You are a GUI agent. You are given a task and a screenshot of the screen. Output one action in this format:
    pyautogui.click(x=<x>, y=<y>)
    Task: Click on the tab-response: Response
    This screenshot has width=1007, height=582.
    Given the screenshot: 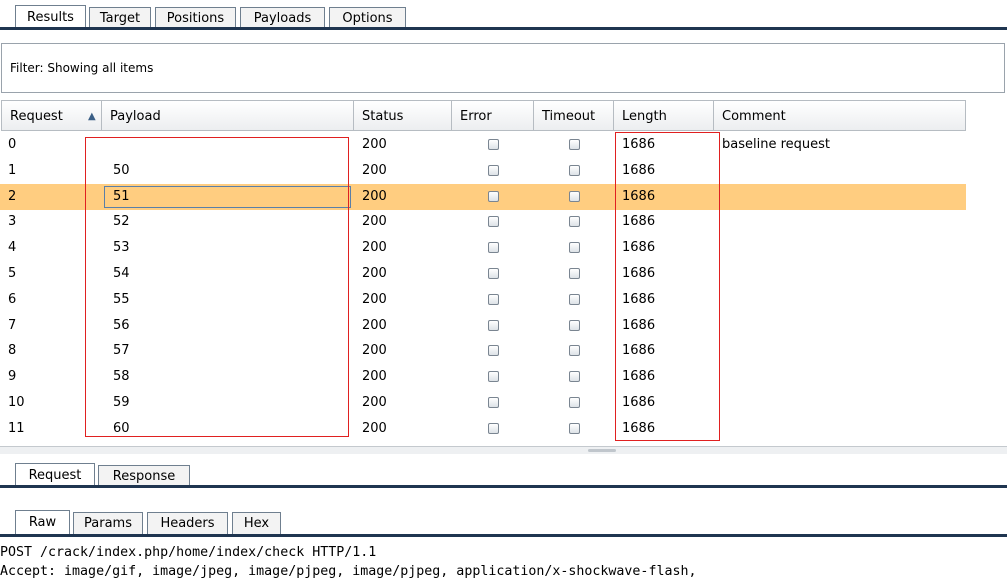 What is the action you would take?
    pyautogui.click(x=144, y=476)
    